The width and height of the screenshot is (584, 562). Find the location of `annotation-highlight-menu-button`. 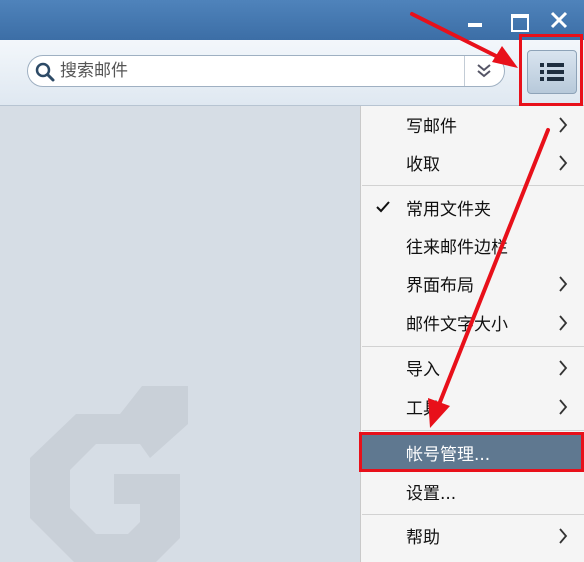

annotation-highlight-menu-button is located at coordinates (551, 70).